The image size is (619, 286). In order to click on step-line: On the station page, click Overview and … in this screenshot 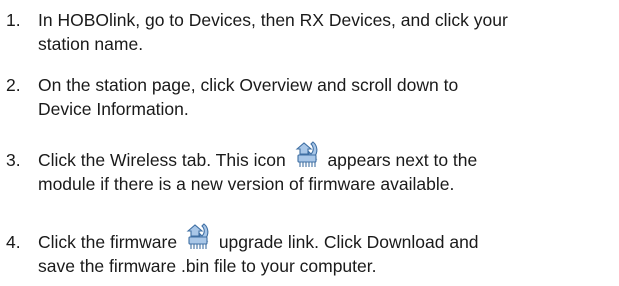, I will do `click(248, 85)`.